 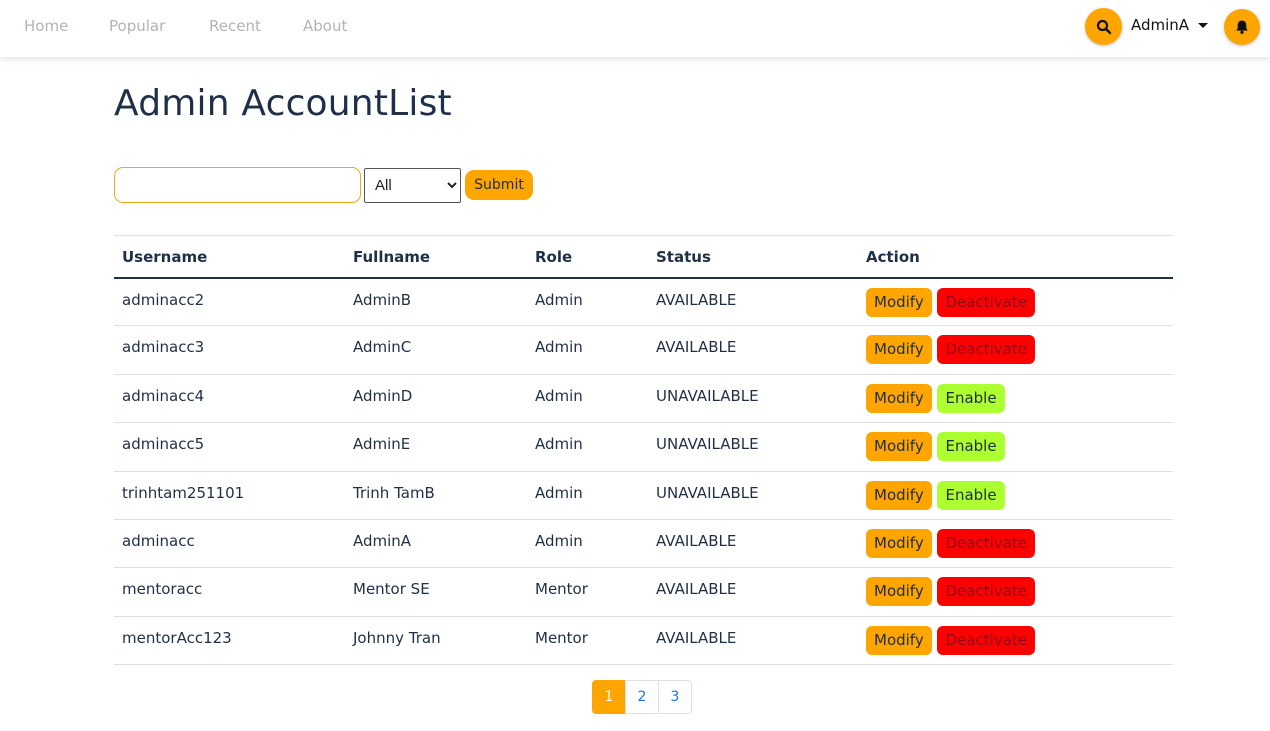 I want to click on cell-username: adminacc, so click(x=229, y=544).